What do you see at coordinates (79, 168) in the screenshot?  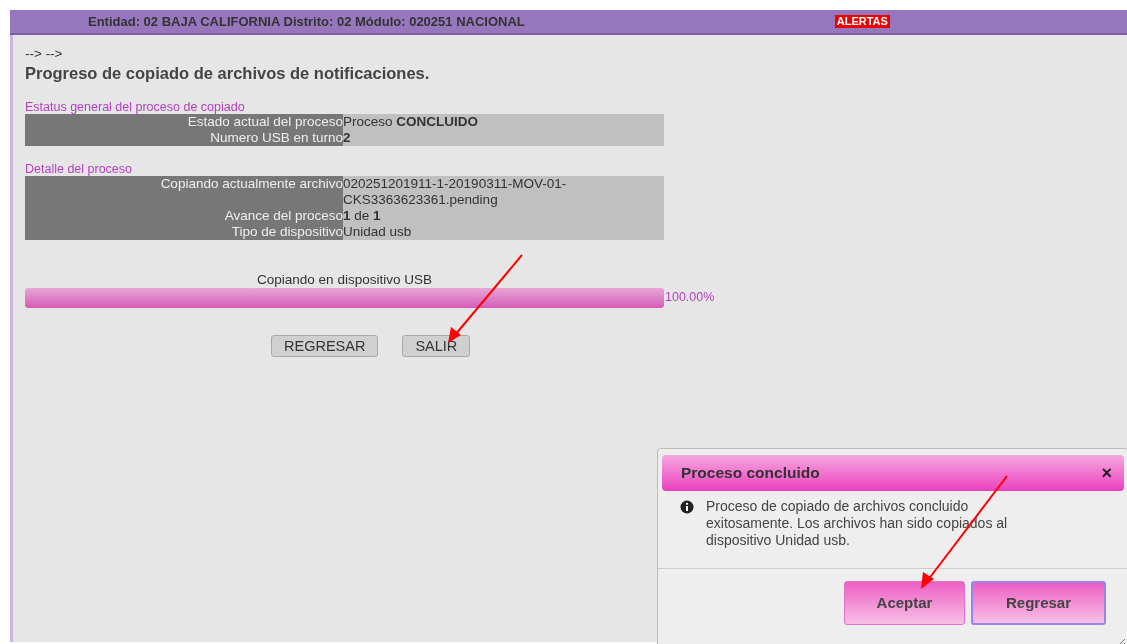 I see `section-heading: Detalle del proceso` at bounding box center [79, 168].